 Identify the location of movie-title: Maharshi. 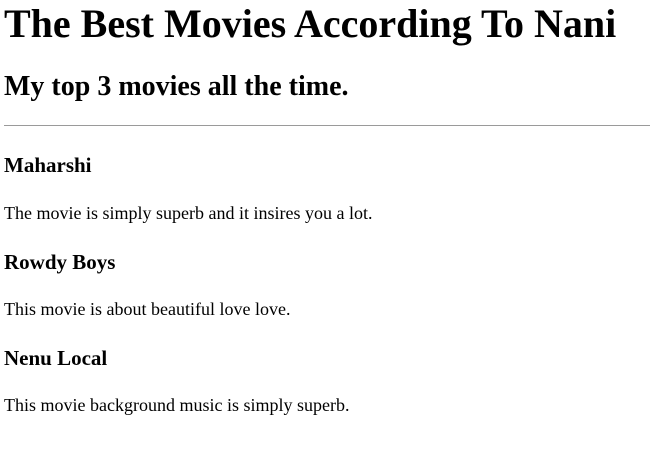
(48, 165).